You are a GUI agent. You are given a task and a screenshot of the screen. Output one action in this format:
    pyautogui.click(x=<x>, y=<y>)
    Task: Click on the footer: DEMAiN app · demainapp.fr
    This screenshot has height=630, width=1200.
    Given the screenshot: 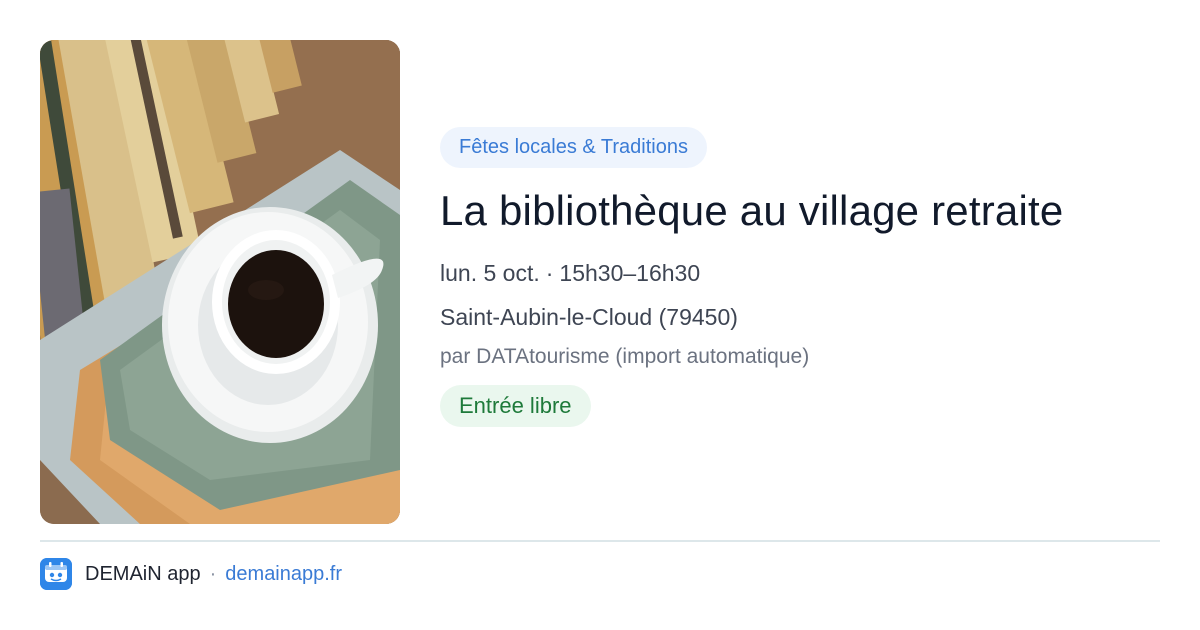 What is the action you would take?
    pyautogui.click(x=191, y=574)
    